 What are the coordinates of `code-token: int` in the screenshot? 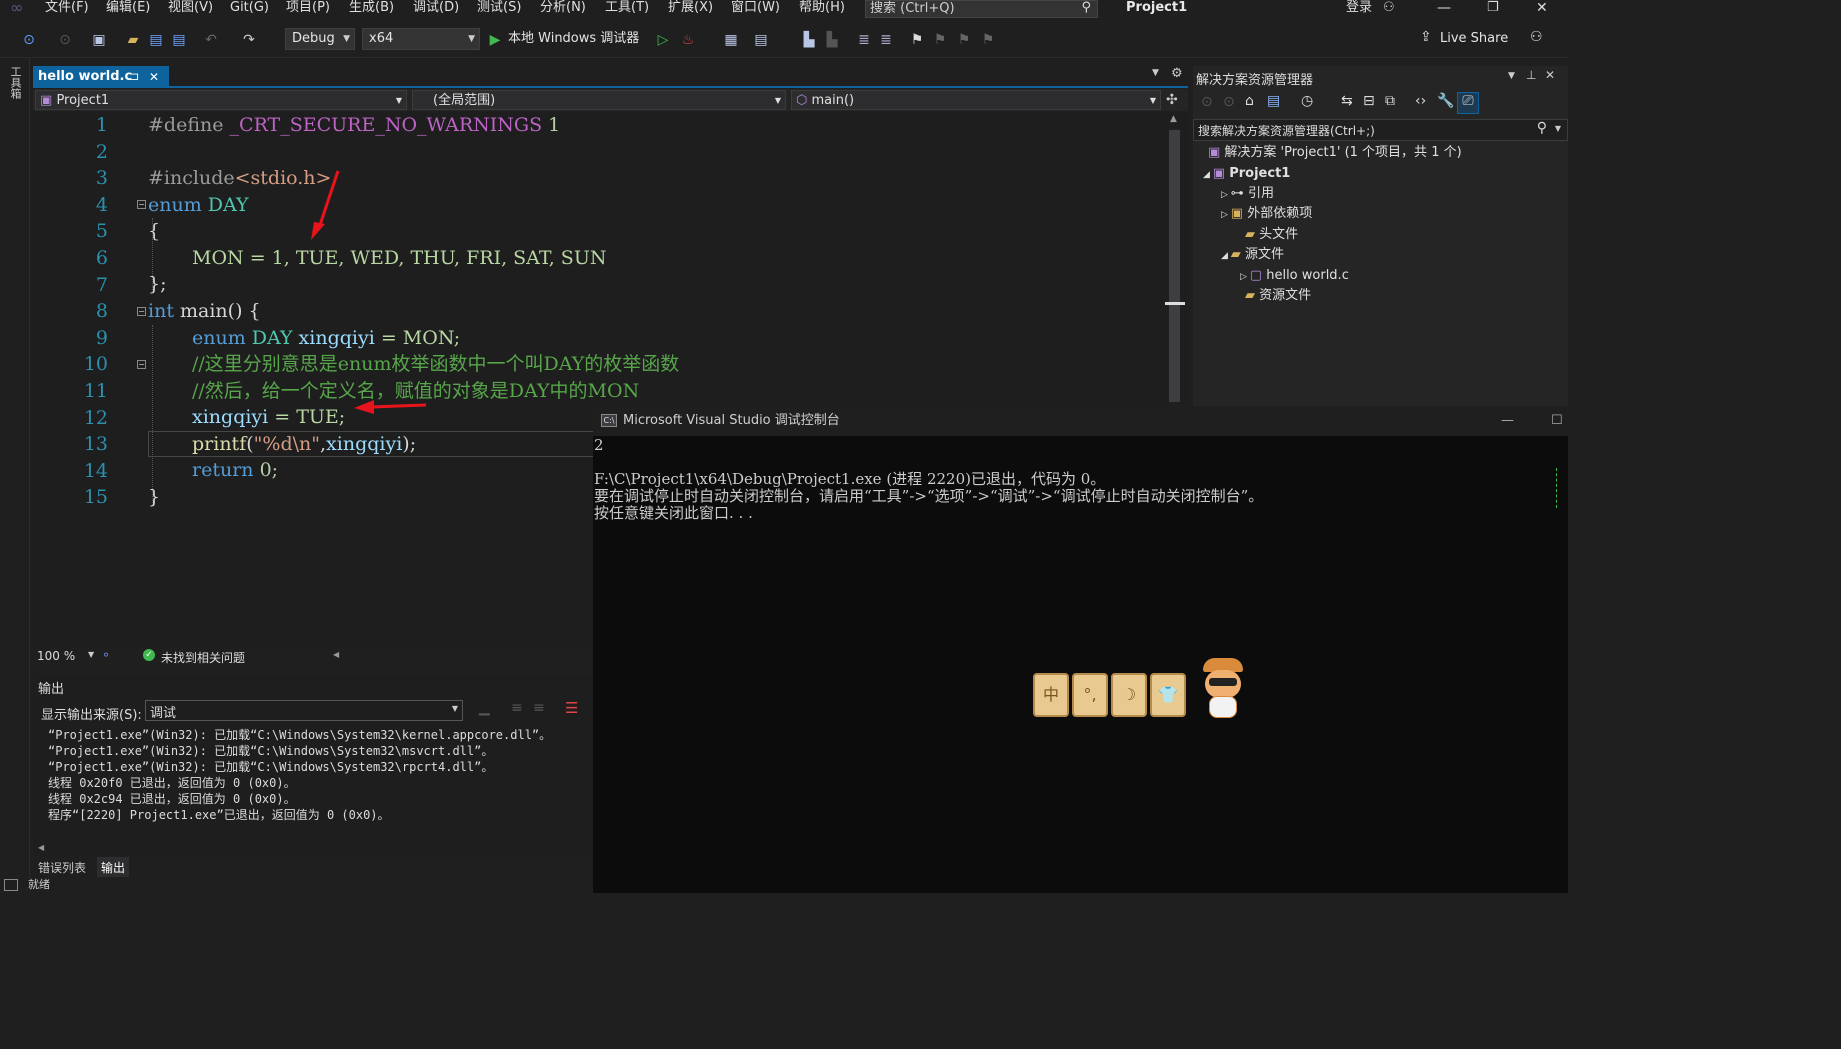 It's located at (161, 311).